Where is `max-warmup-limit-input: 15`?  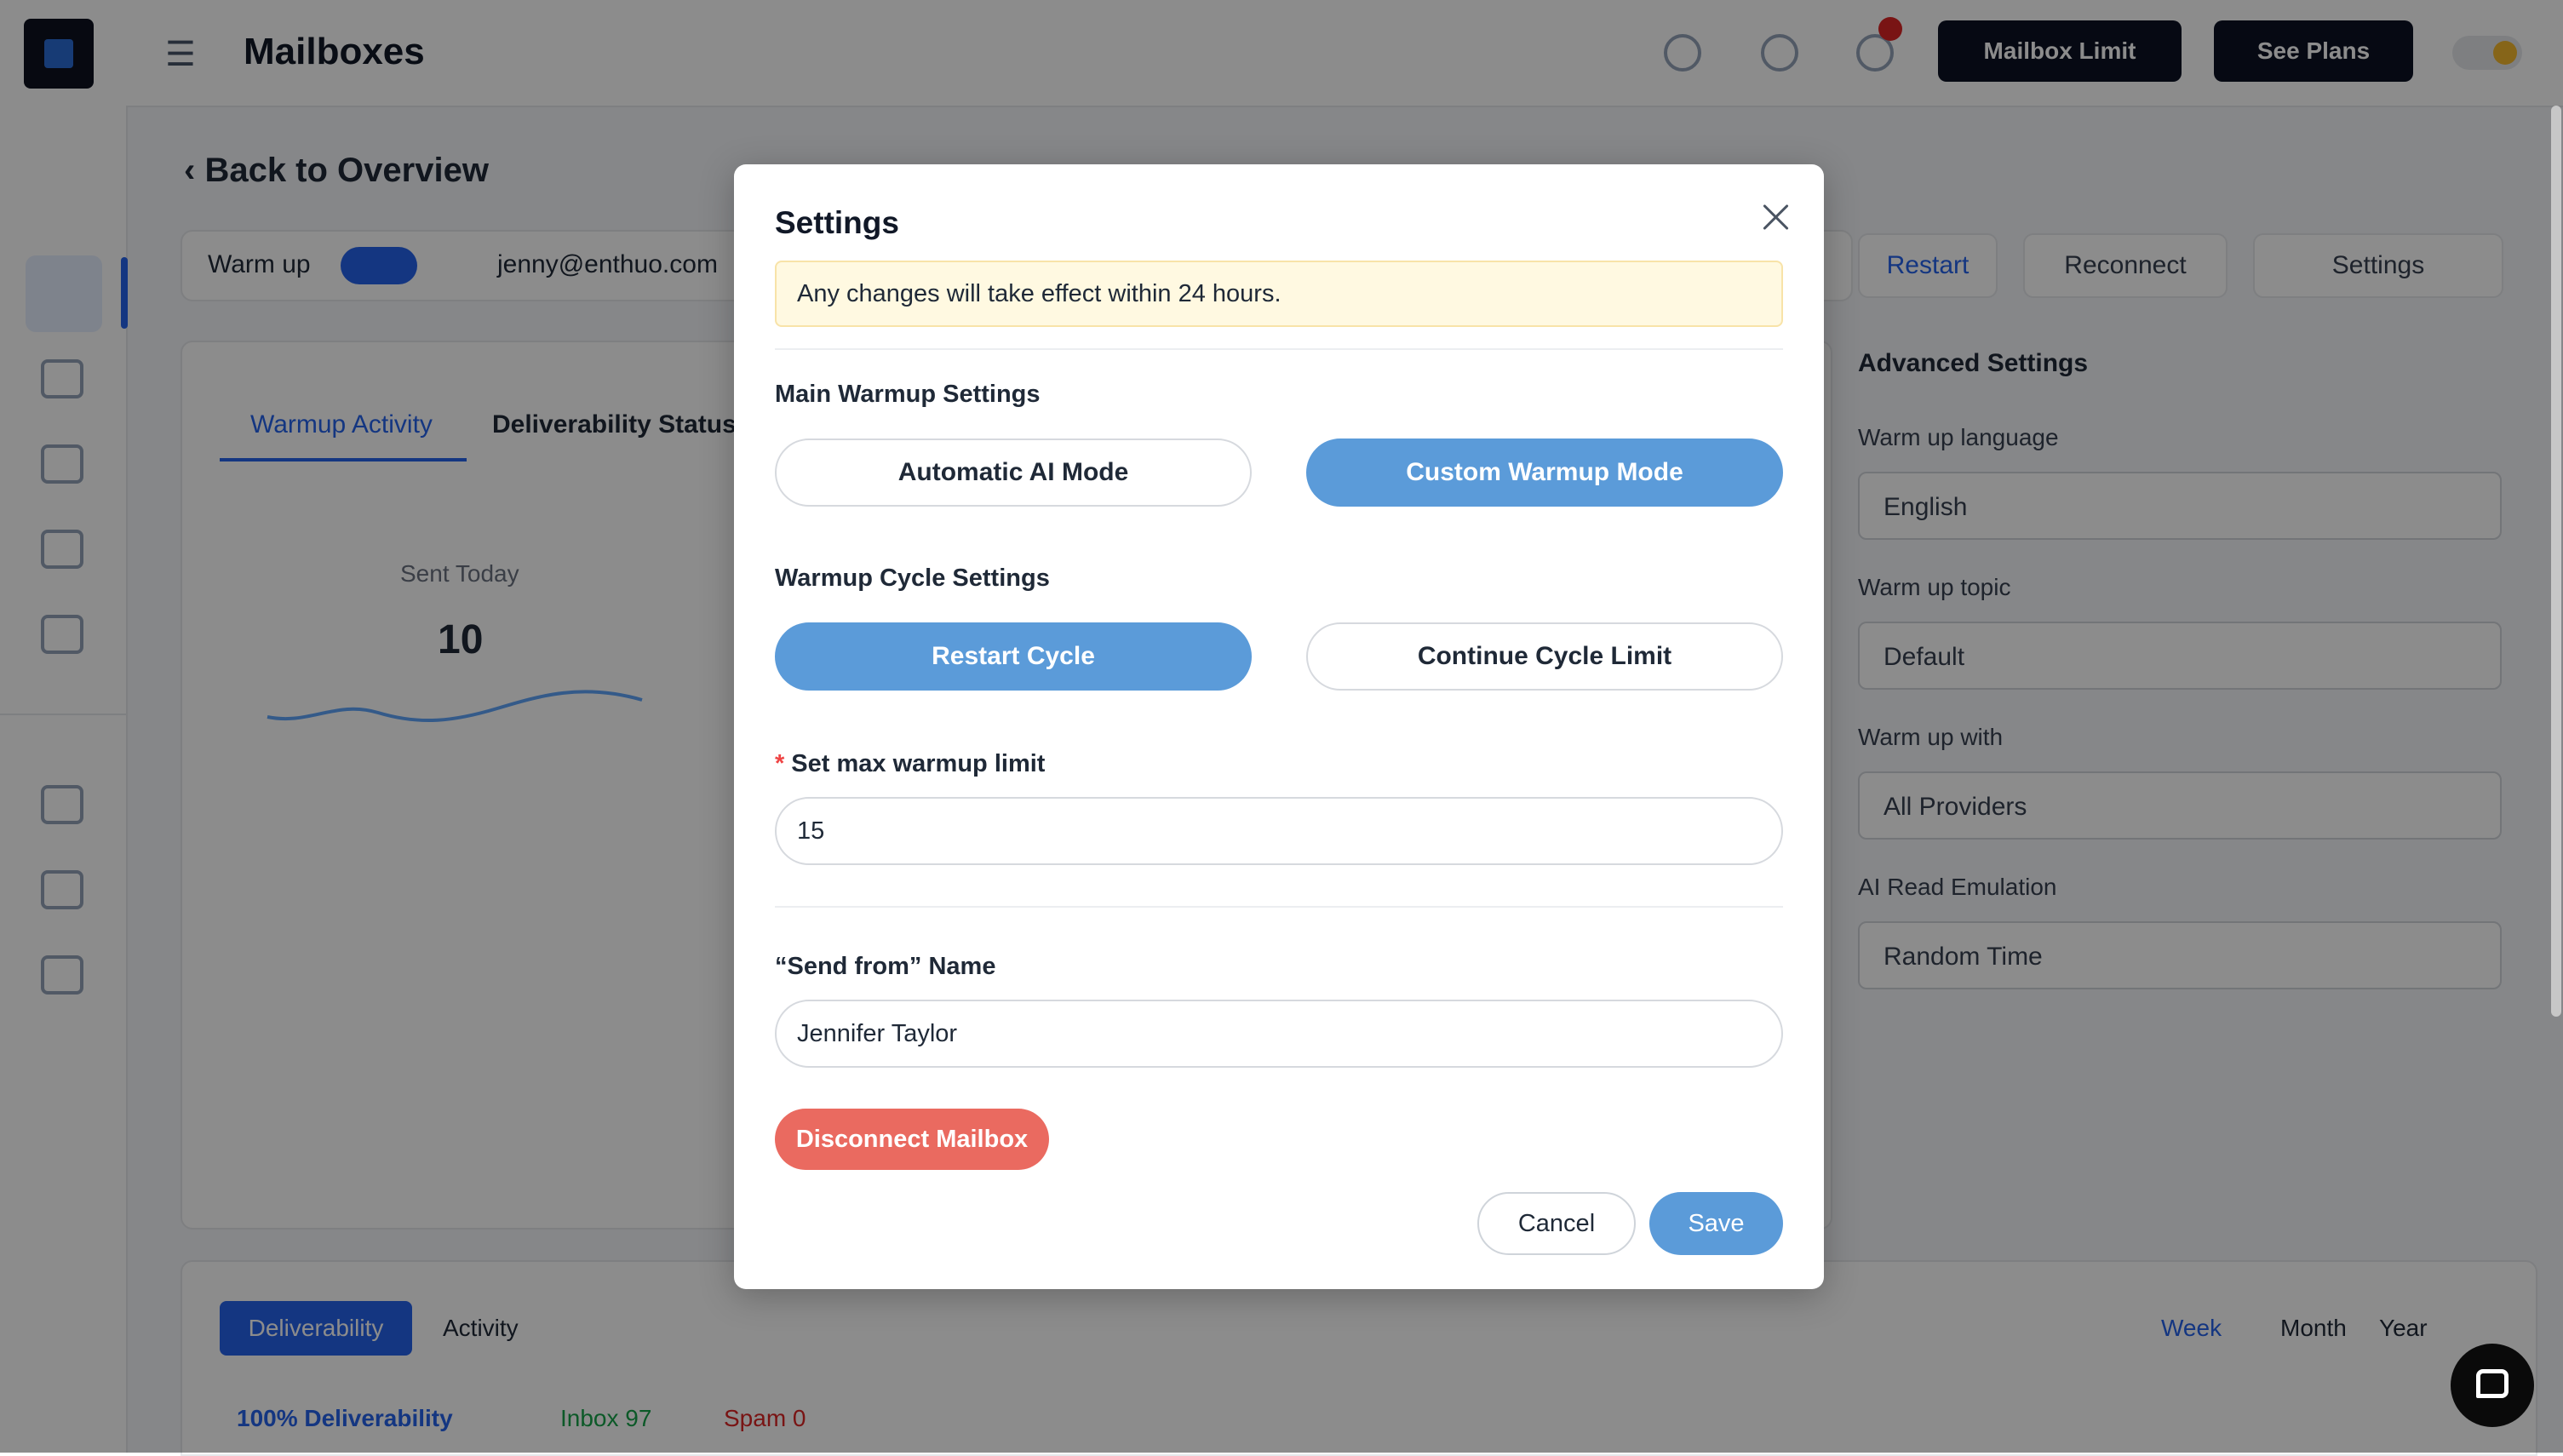 max-warmup-limit-input: 15 is located at coordinates (1279, 831).